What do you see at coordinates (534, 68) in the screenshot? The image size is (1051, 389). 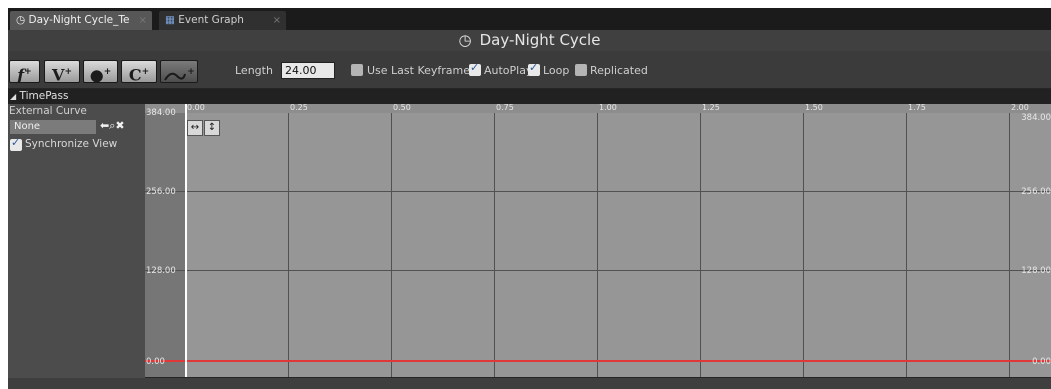 I see `loop-checkbox` at bounding box center [534, 68].